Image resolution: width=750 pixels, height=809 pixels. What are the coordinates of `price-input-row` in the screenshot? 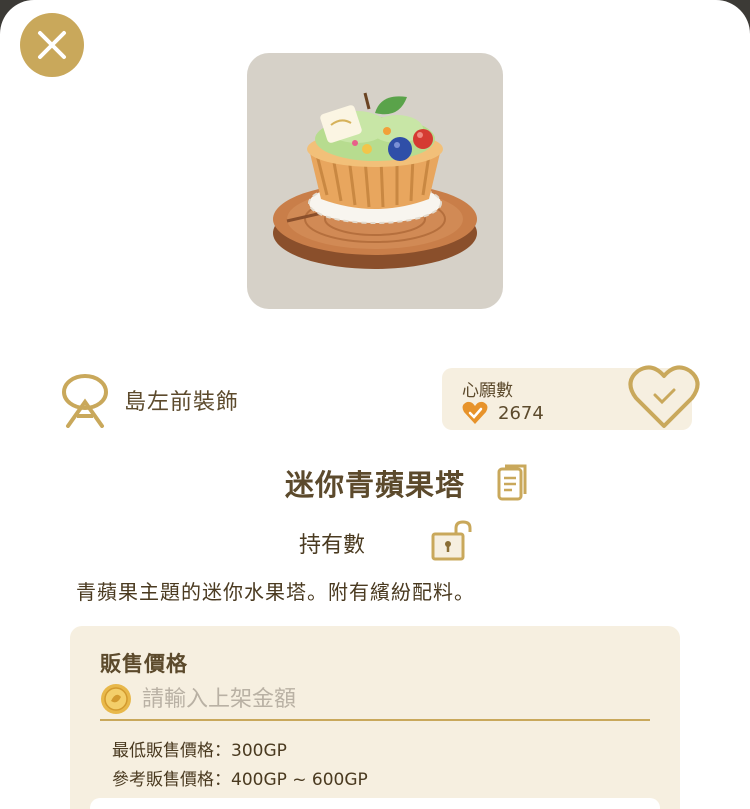 It's located at (375, 700).